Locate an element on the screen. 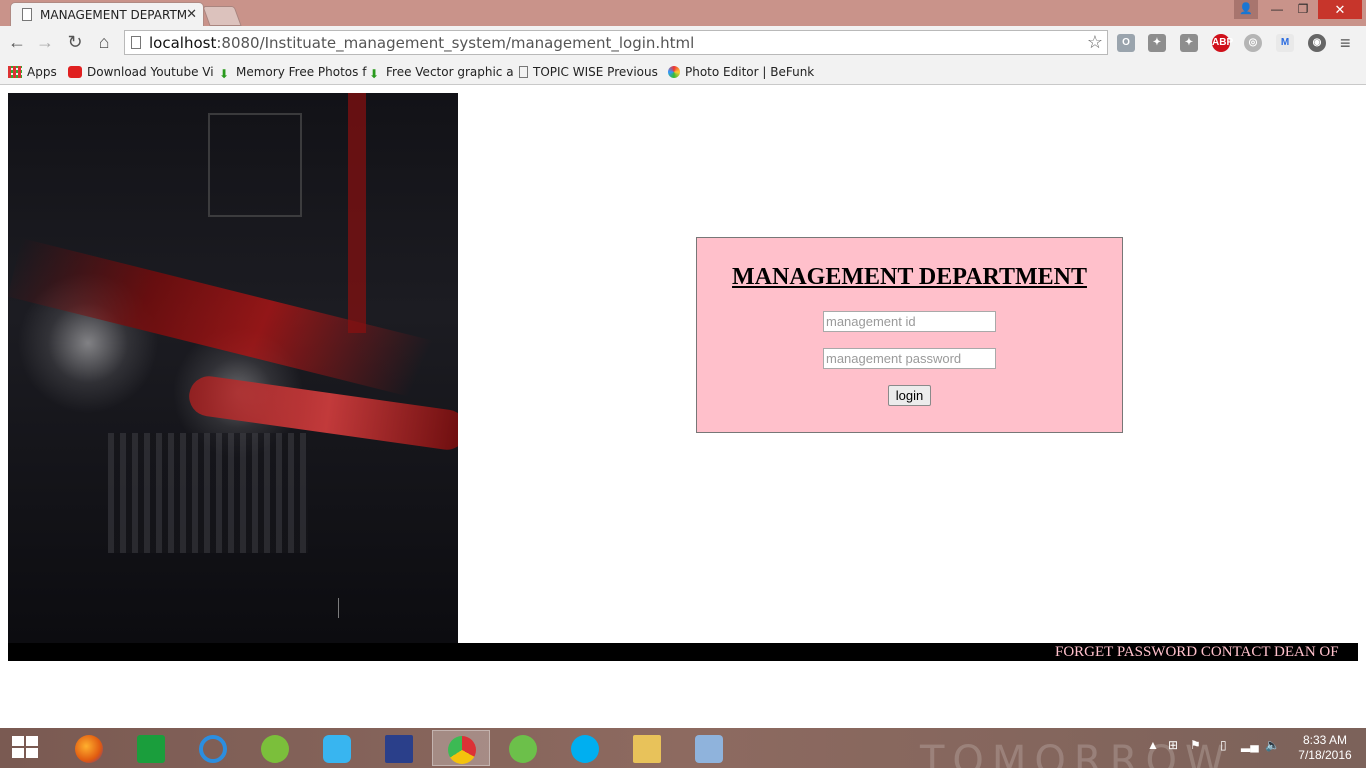 The width and height of the screenshot is (1366, 784). taskbar-devcpp is located at coordinates (399, 748).